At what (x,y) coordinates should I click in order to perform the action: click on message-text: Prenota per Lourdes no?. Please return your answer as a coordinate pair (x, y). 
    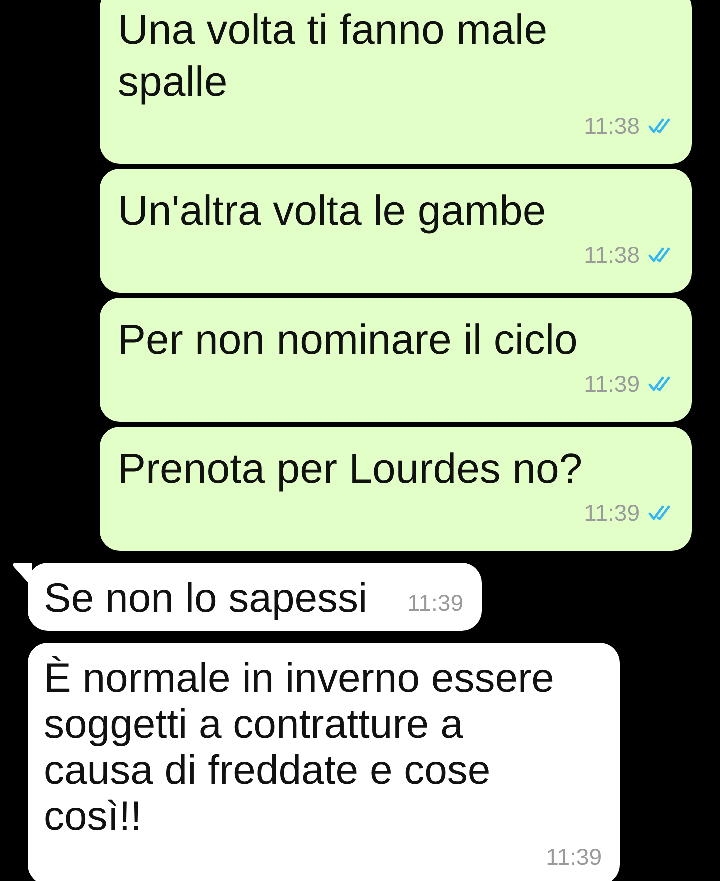
    Looking at the image, I should click on (351, 469).